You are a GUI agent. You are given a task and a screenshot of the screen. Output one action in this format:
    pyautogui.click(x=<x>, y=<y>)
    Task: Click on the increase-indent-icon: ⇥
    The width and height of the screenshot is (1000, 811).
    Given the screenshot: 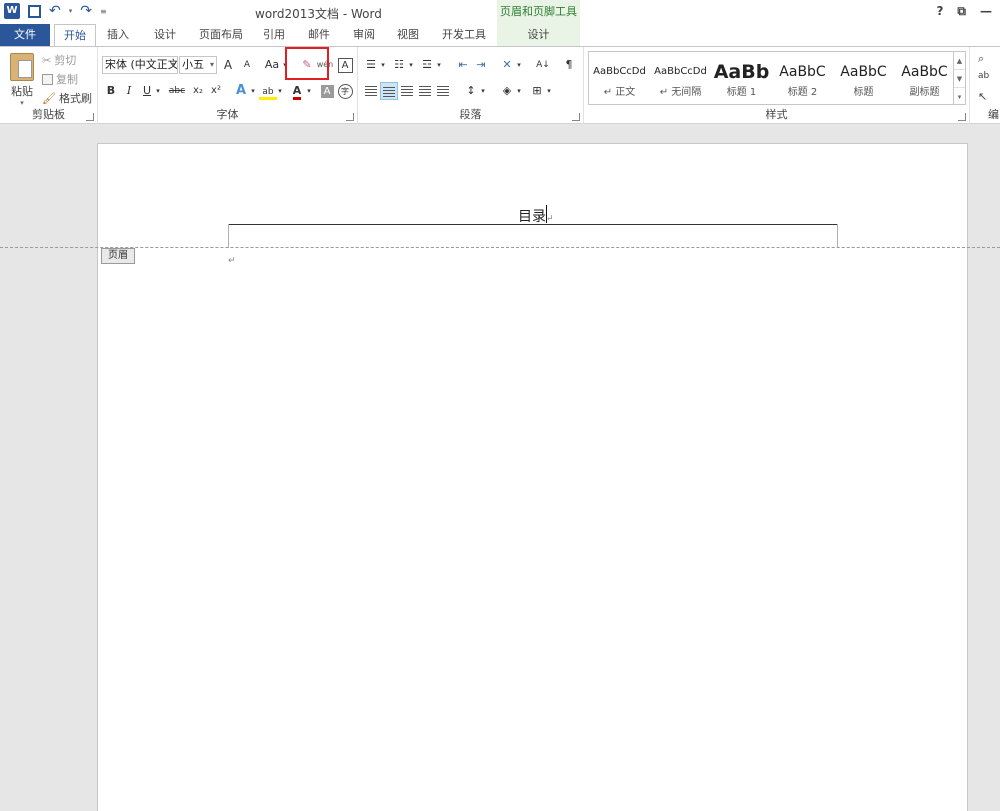 What is the action you would take?
    pyautogui.click(x=481, y=65)
    